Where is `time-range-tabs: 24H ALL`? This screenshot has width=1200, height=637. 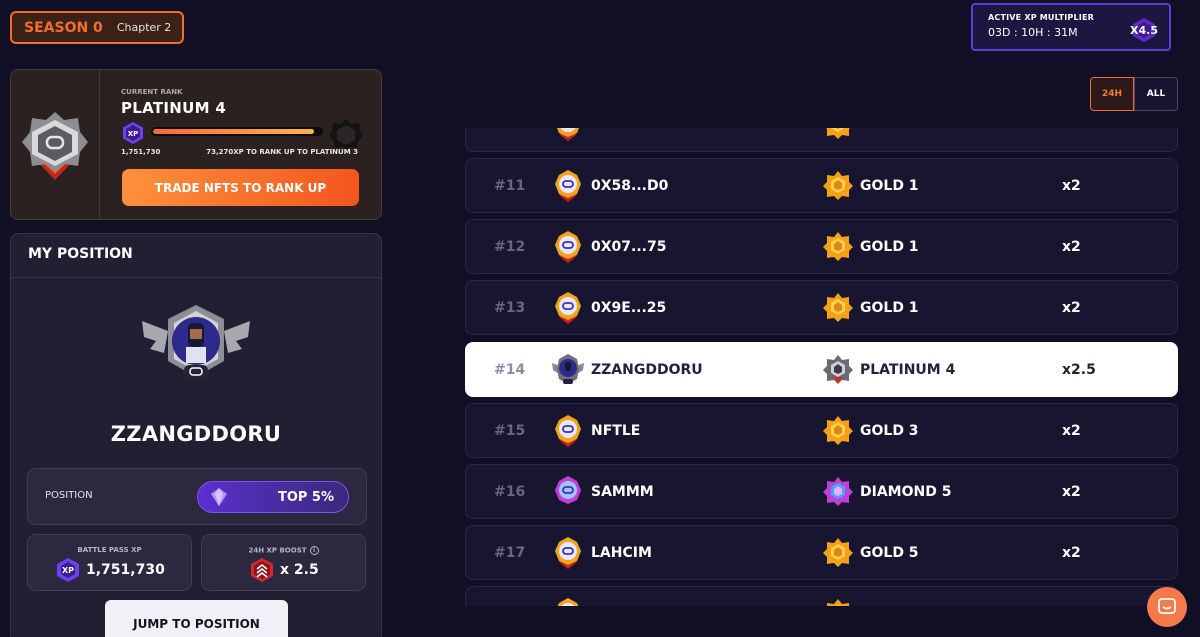 time-range-tabs: 24H ALL is located at coordinates (1134, 94).